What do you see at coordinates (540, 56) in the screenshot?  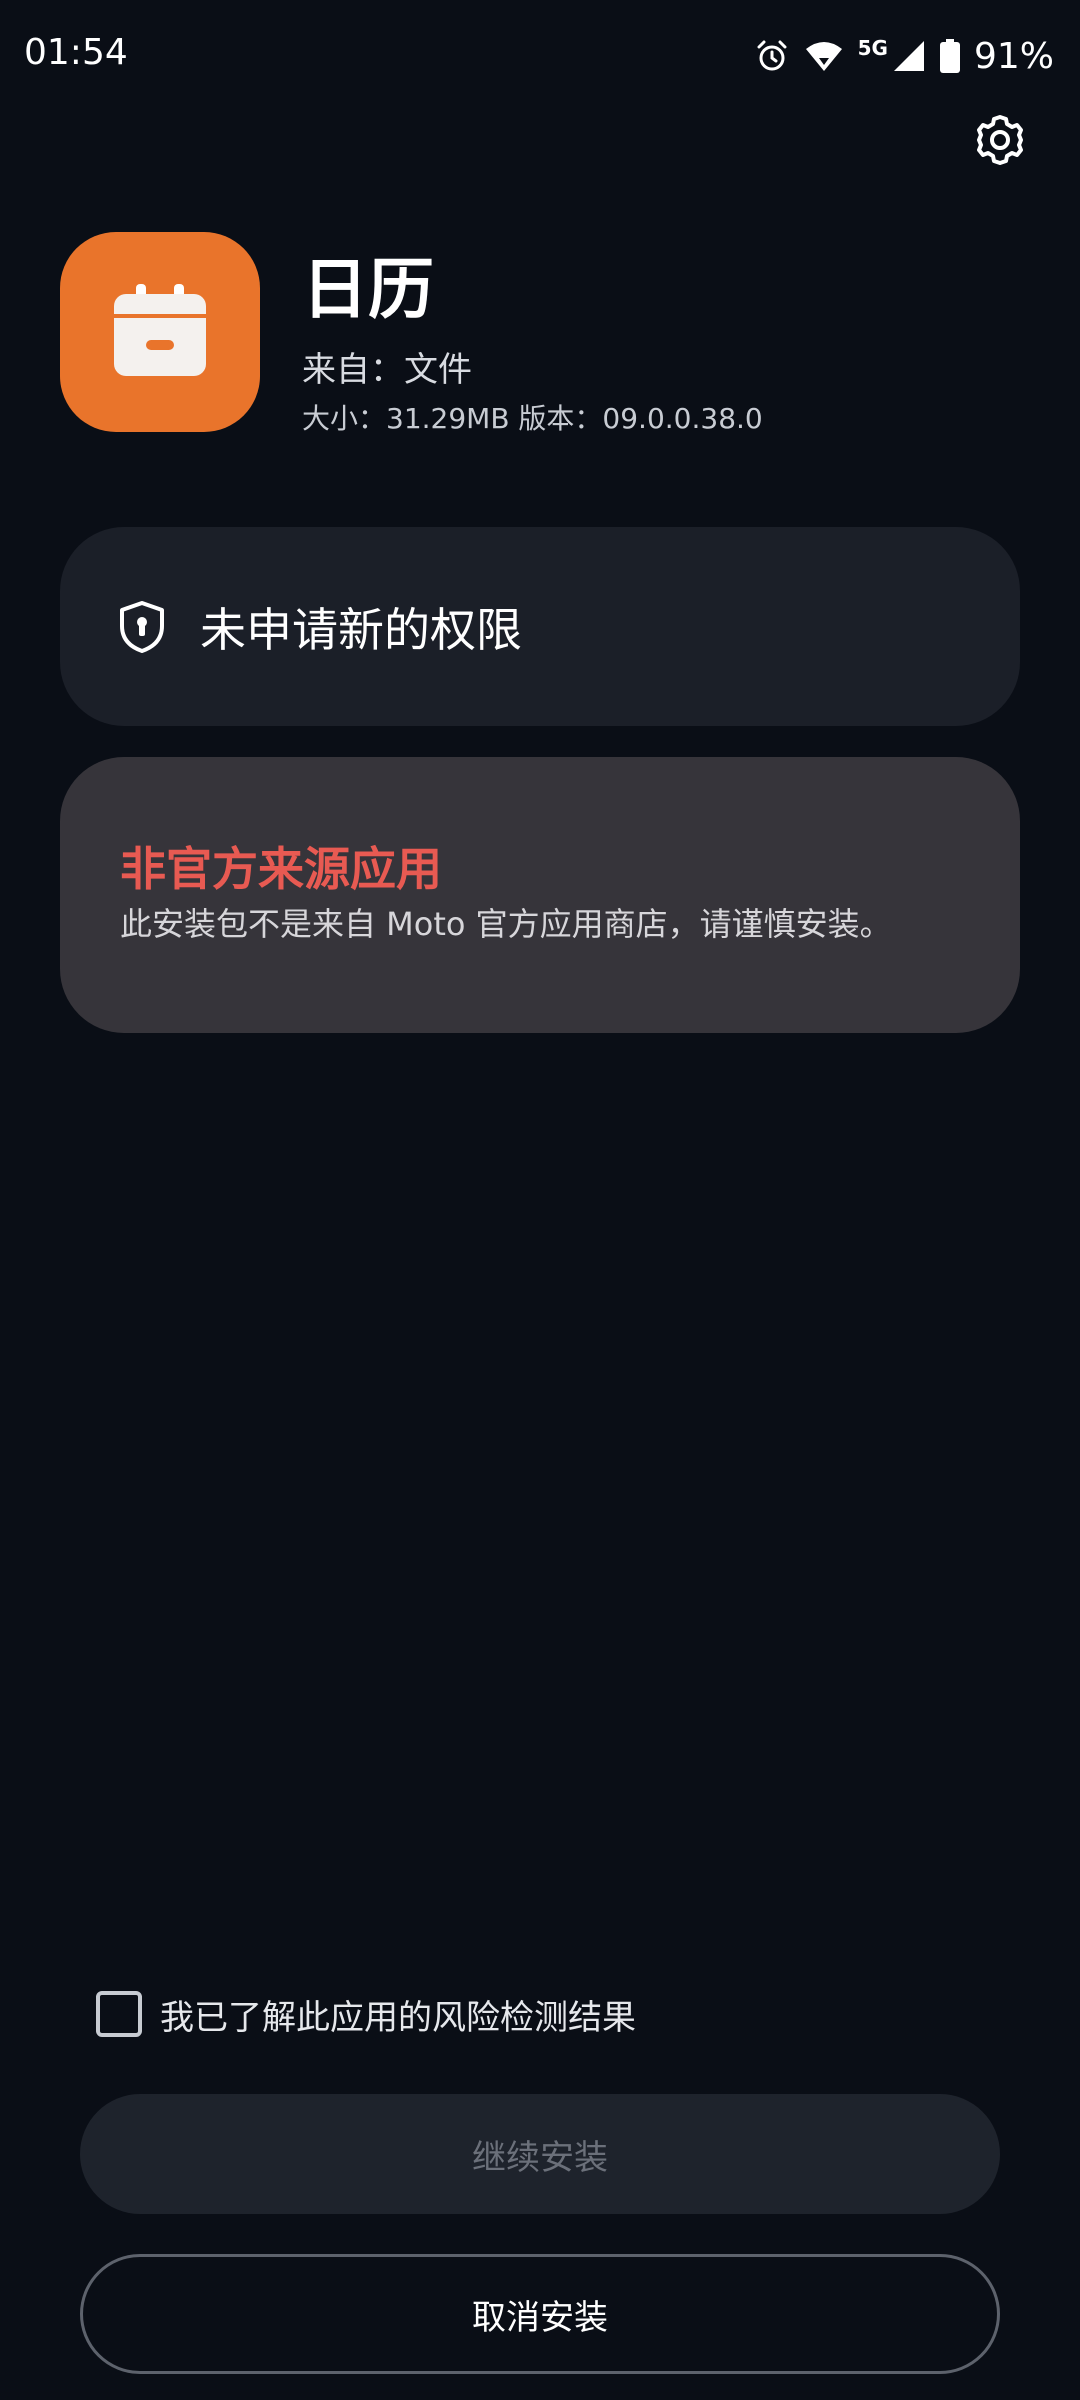 I see `status-bar: 01:54 5G 91%` at bounding box center [540, 56].